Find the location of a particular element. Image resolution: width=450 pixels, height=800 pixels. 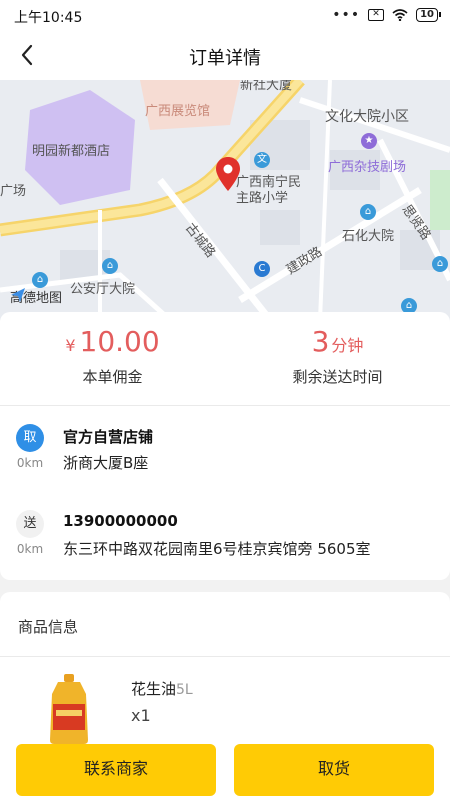

pickup-button: 取货 is located at coordinates (334, 770).